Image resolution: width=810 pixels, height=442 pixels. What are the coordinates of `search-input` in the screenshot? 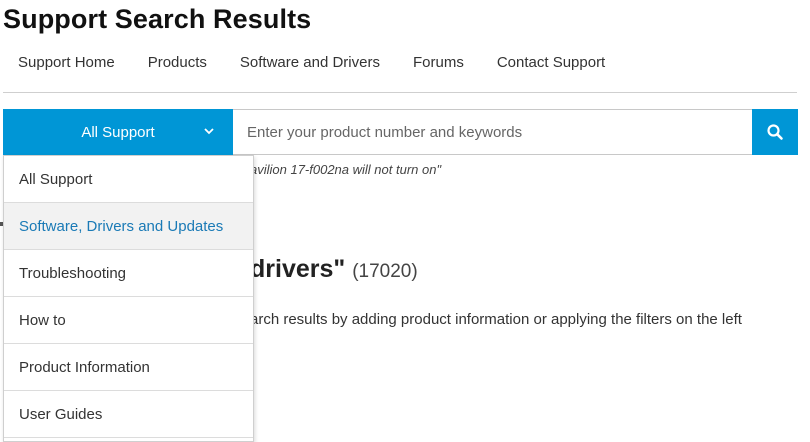 It's located at (492, 132).